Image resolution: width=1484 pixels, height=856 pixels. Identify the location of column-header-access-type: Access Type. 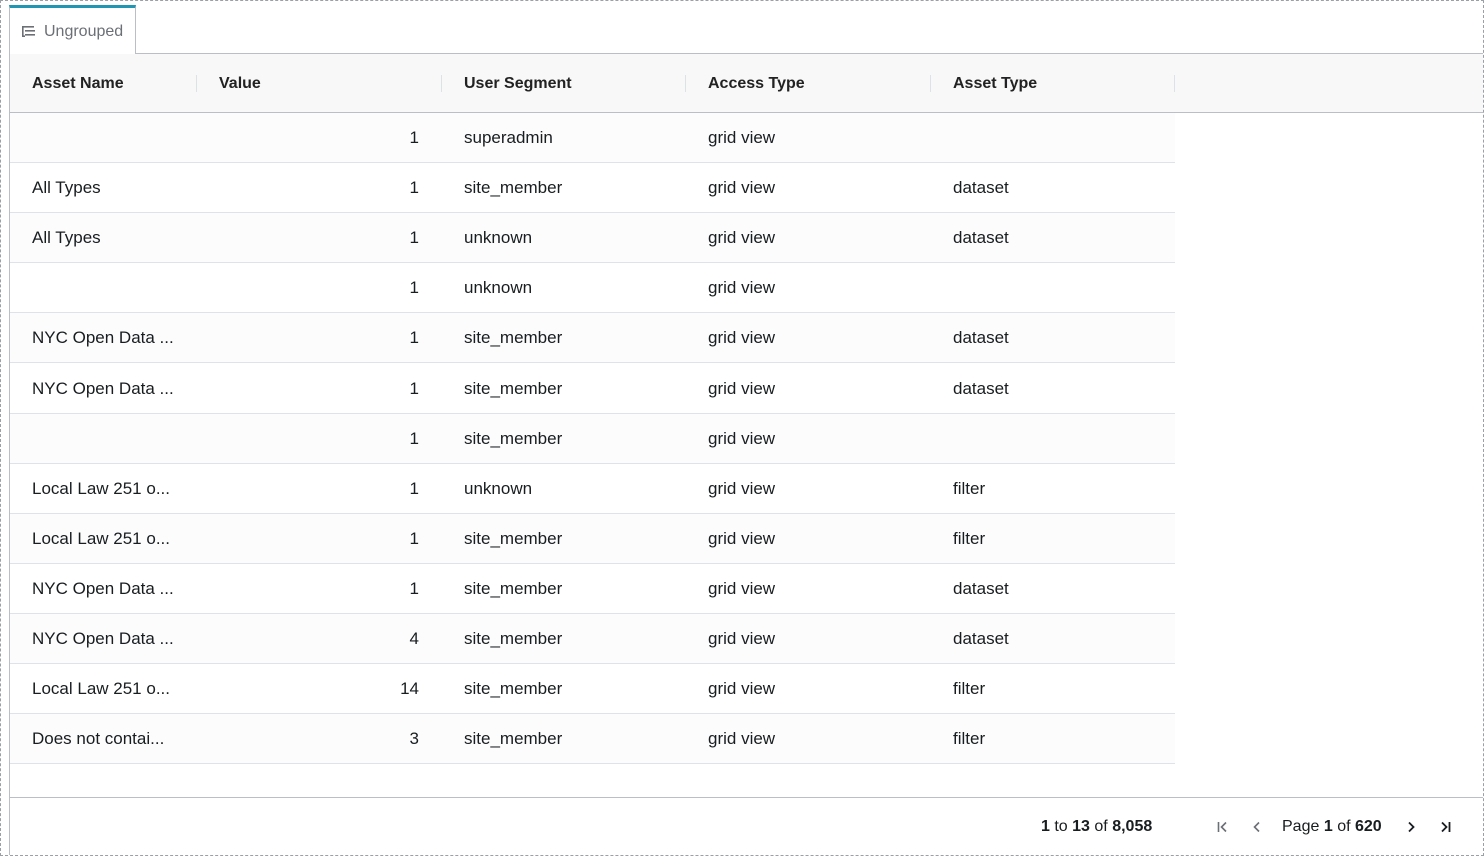
(756, 83).